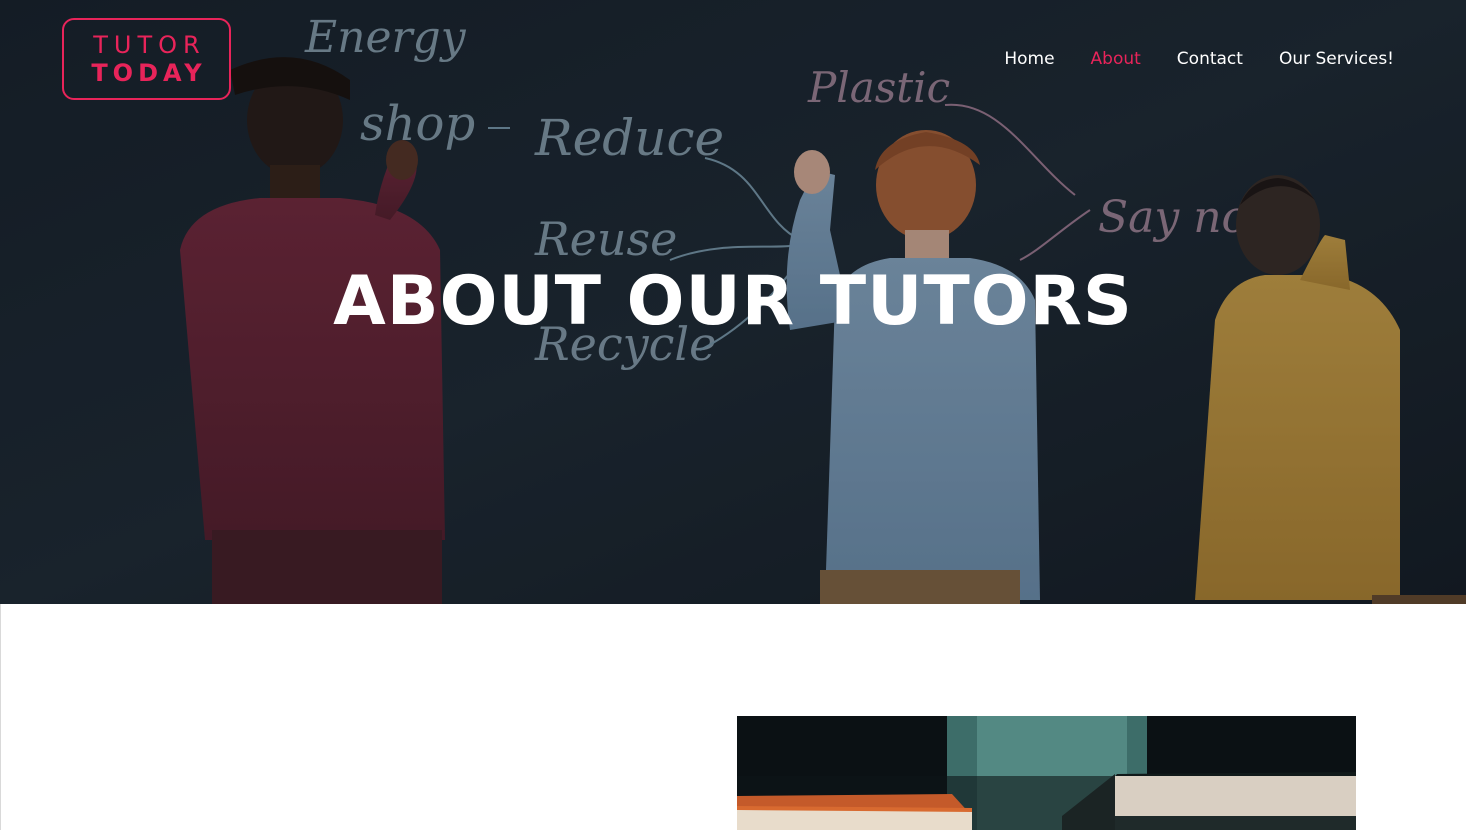 The image size is (1466, 830). What do you see at coordinates (1336, 59) in the screenshot?
I see `nav-link-our-services: Our Services!` at bounding box center [1336, 59].